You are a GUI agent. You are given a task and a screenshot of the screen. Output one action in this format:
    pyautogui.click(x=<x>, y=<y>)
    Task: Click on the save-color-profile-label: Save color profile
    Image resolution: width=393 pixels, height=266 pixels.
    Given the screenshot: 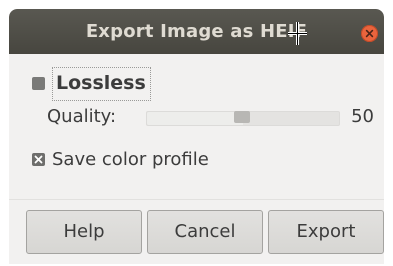 What is the action you would take?
    pyautogui.click(x=130, y=160)
    